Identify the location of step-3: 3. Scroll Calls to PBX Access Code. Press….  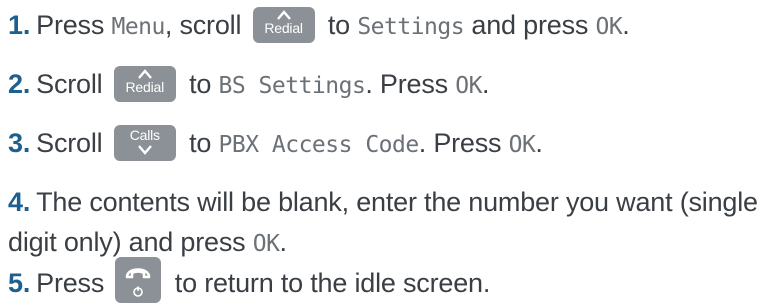
(275, 144).